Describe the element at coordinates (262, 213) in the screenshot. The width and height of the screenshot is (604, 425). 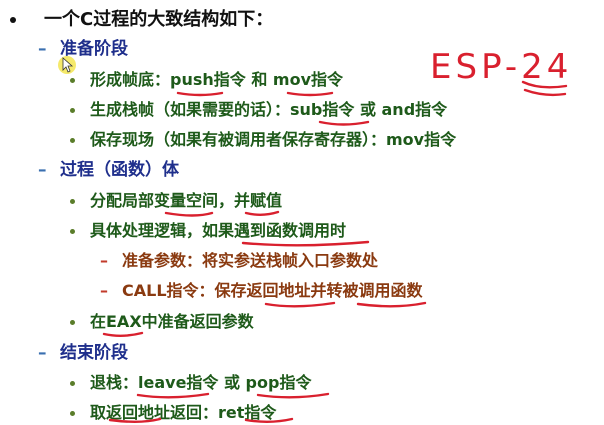
I see `underline-assign` at that location.